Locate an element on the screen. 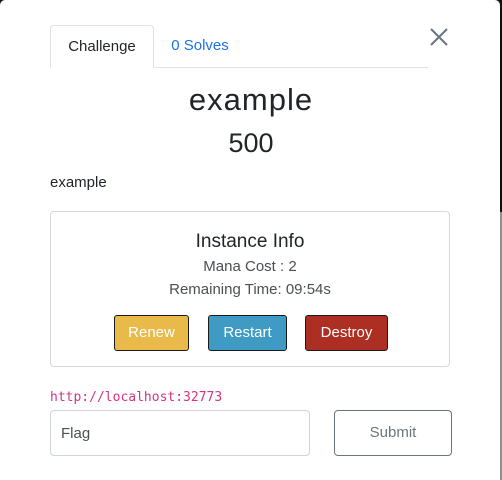  modal-tabs: Challenge 0 Solves is located at coordinates (239, 46).